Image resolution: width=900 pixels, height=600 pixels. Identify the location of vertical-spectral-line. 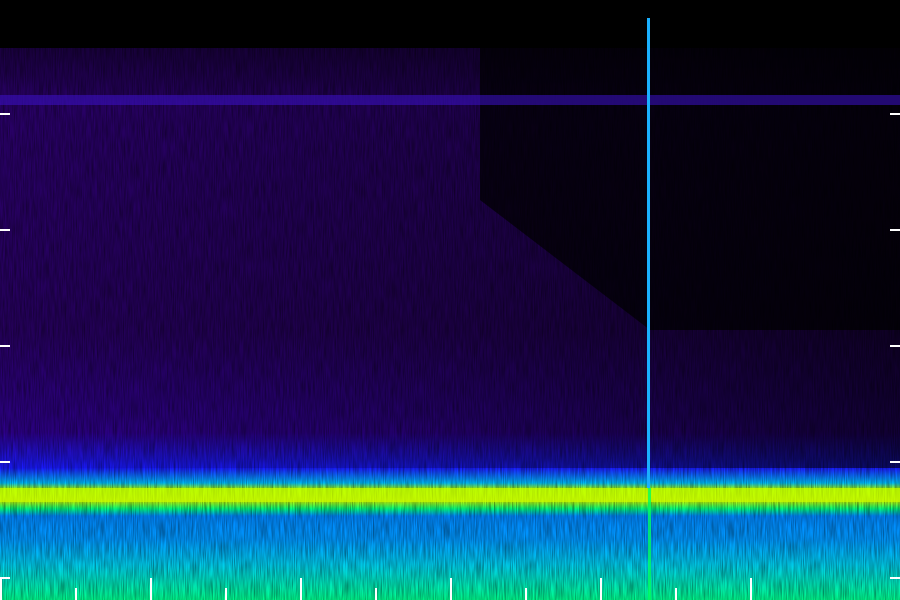
(648, 253).